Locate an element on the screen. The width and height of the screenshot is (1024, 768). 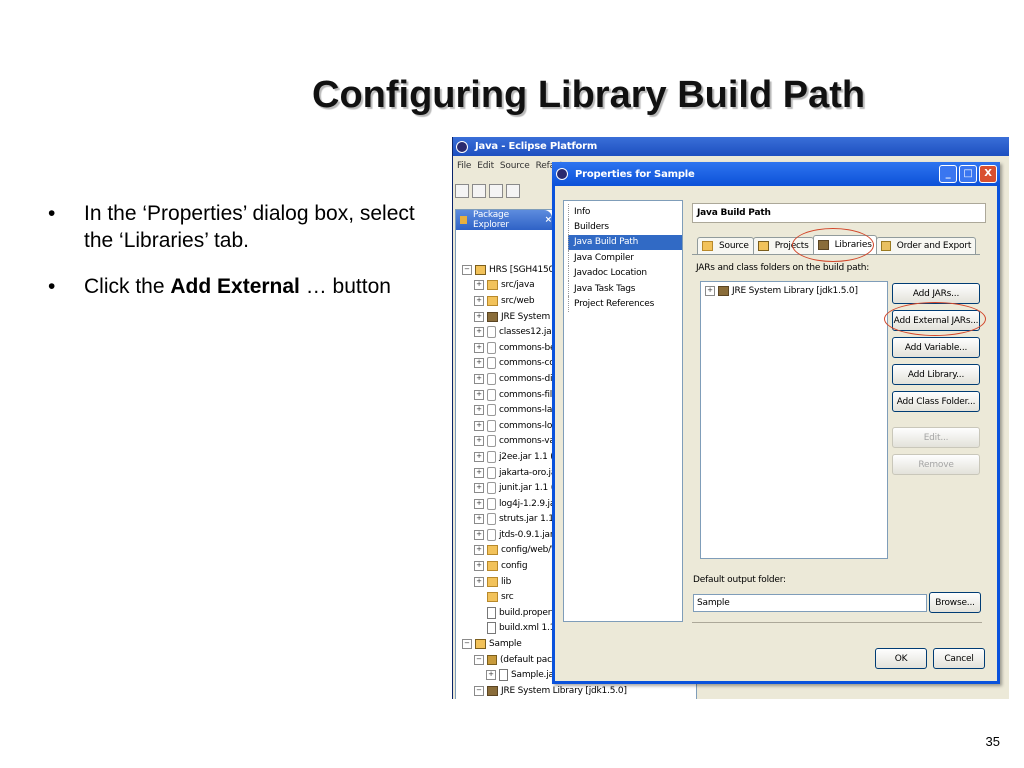
lib-icon is located at coordinates (492, 690).